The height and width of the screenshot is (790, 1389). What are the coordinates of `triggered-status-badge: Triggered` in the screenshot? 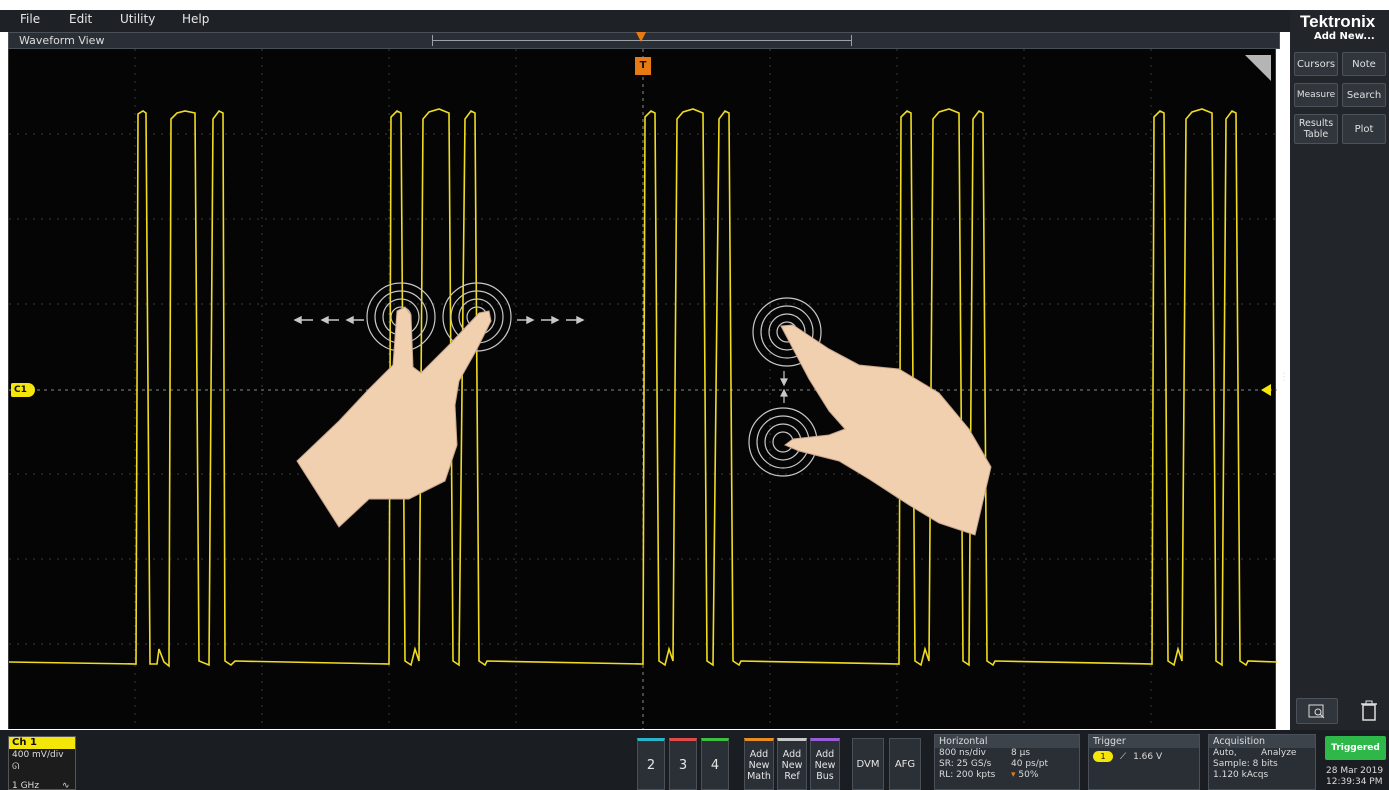 It's located at (1355, 748).